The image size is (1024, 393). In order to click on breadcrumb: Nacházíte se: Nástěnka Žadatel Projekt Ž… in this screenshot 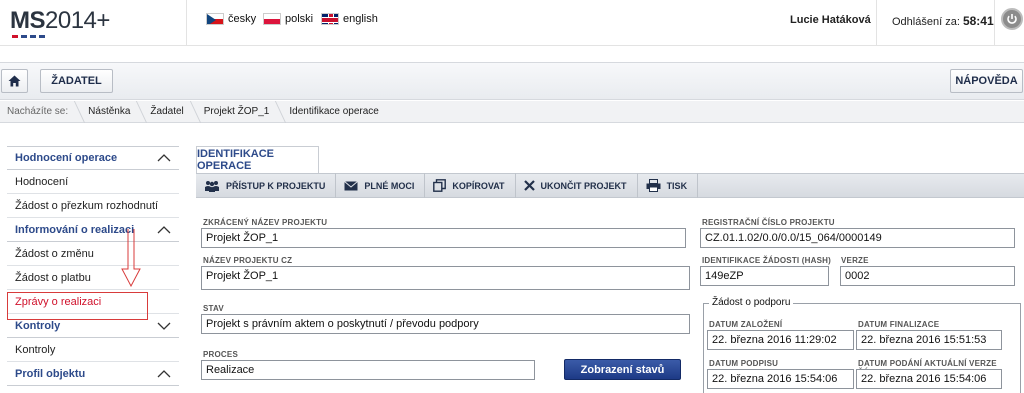, I will do `click(512, 112)`.